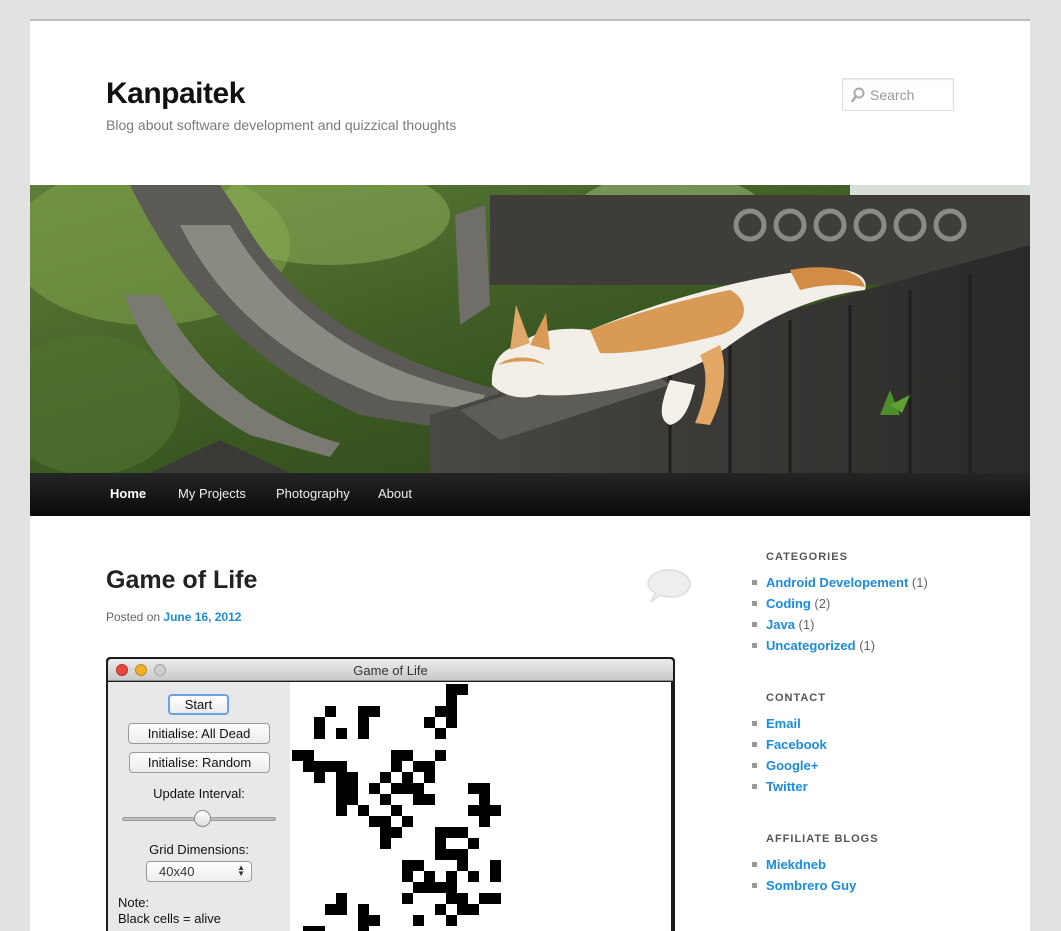 The height and width of the screenshot is (931, 1061). I want to click on life-grid, so click(480, 806).